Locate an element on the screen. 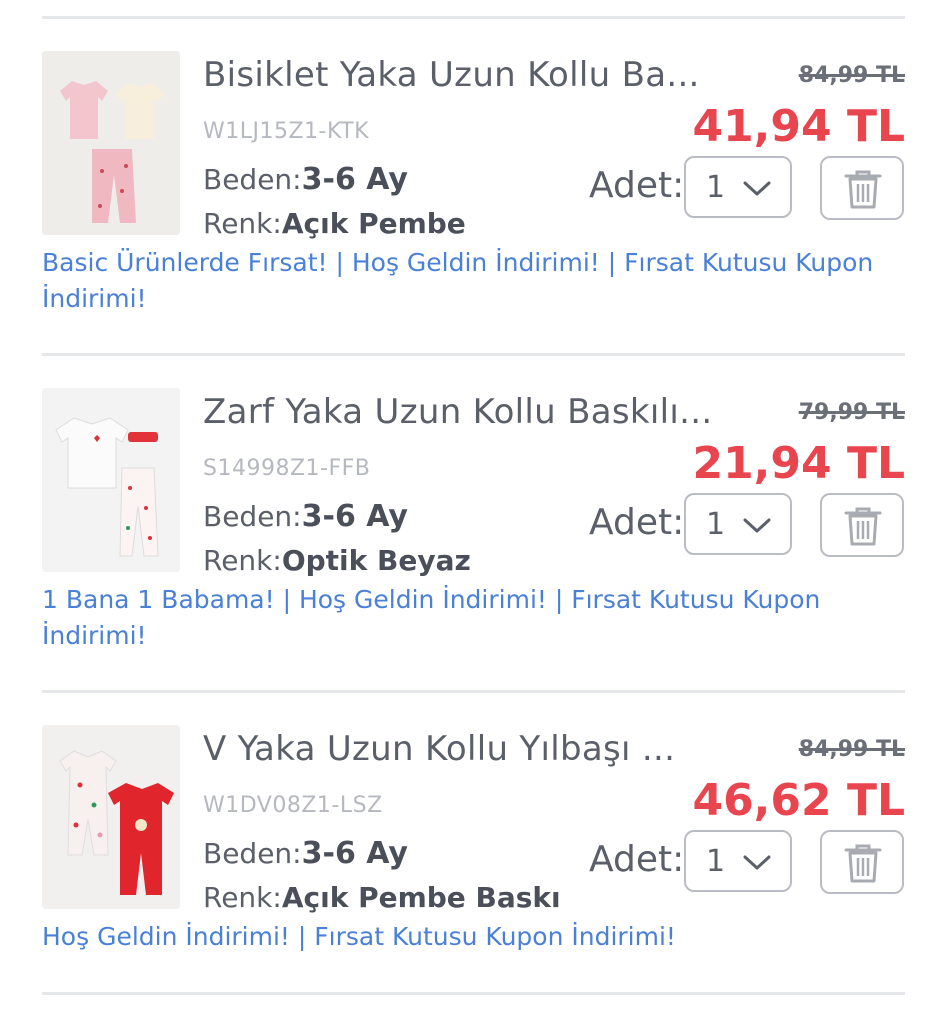 Image resolution: width=947 pixels, height=1028 pixels. color-value: Açık Pembe Baskı is located at coordinates (421, 897).